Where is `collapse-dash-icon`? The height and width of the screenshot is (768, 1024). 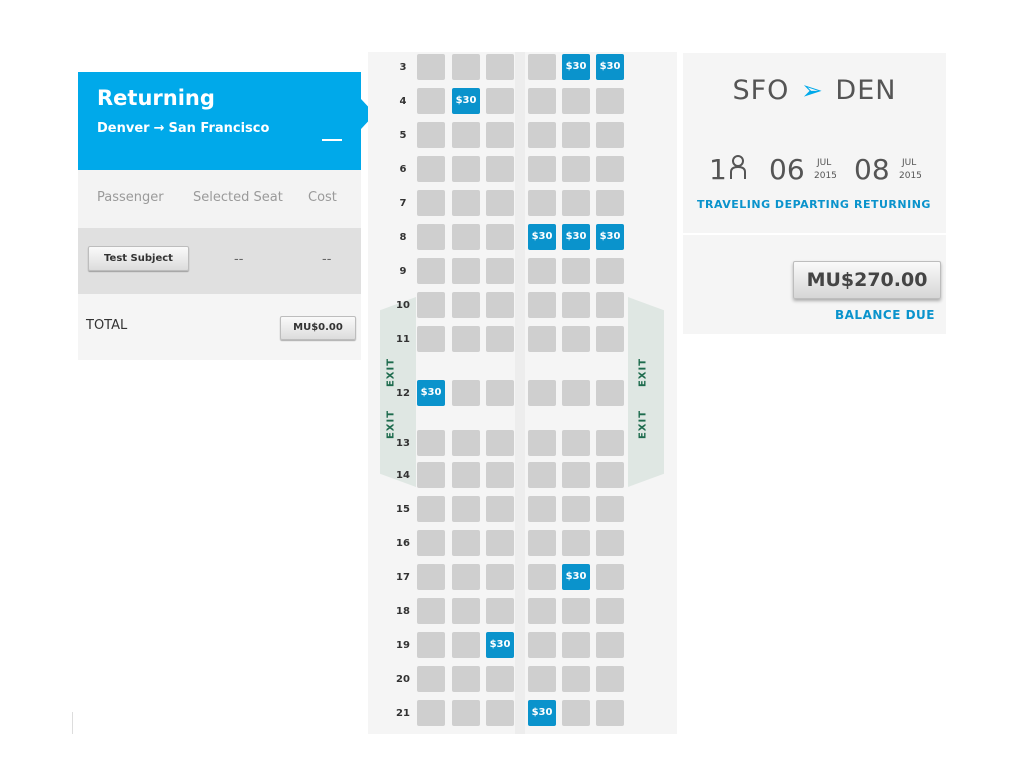
collapse-dash-icon is located at coordinates (332, 140).